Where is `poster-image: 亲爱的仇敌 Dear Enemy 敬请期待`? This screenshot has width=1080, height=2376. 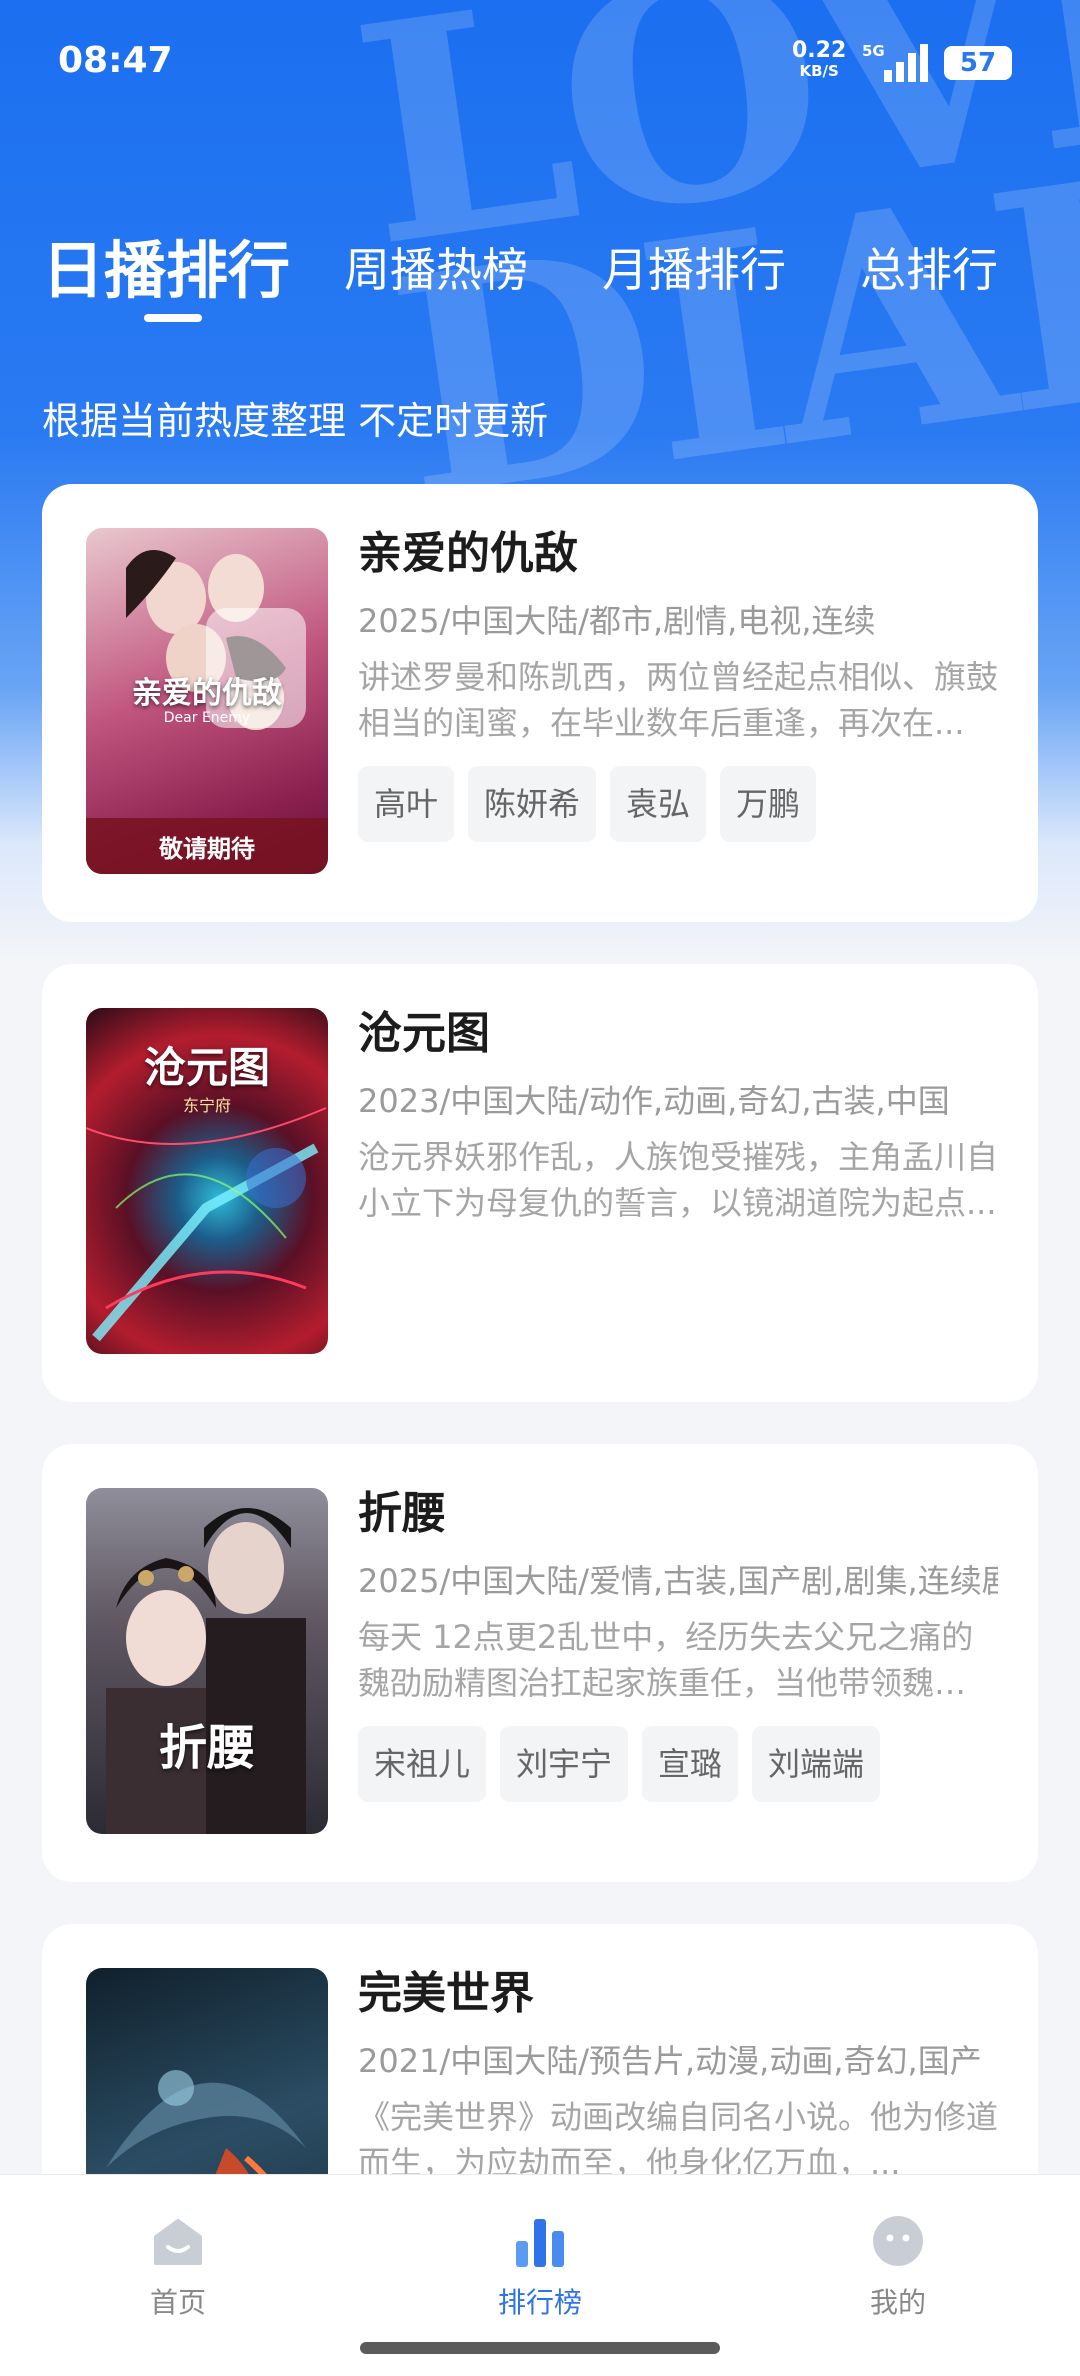
poster-image: 亲爱的仇敌 Dear Enemy 敬请期待 is located at coordinates (207, 701).